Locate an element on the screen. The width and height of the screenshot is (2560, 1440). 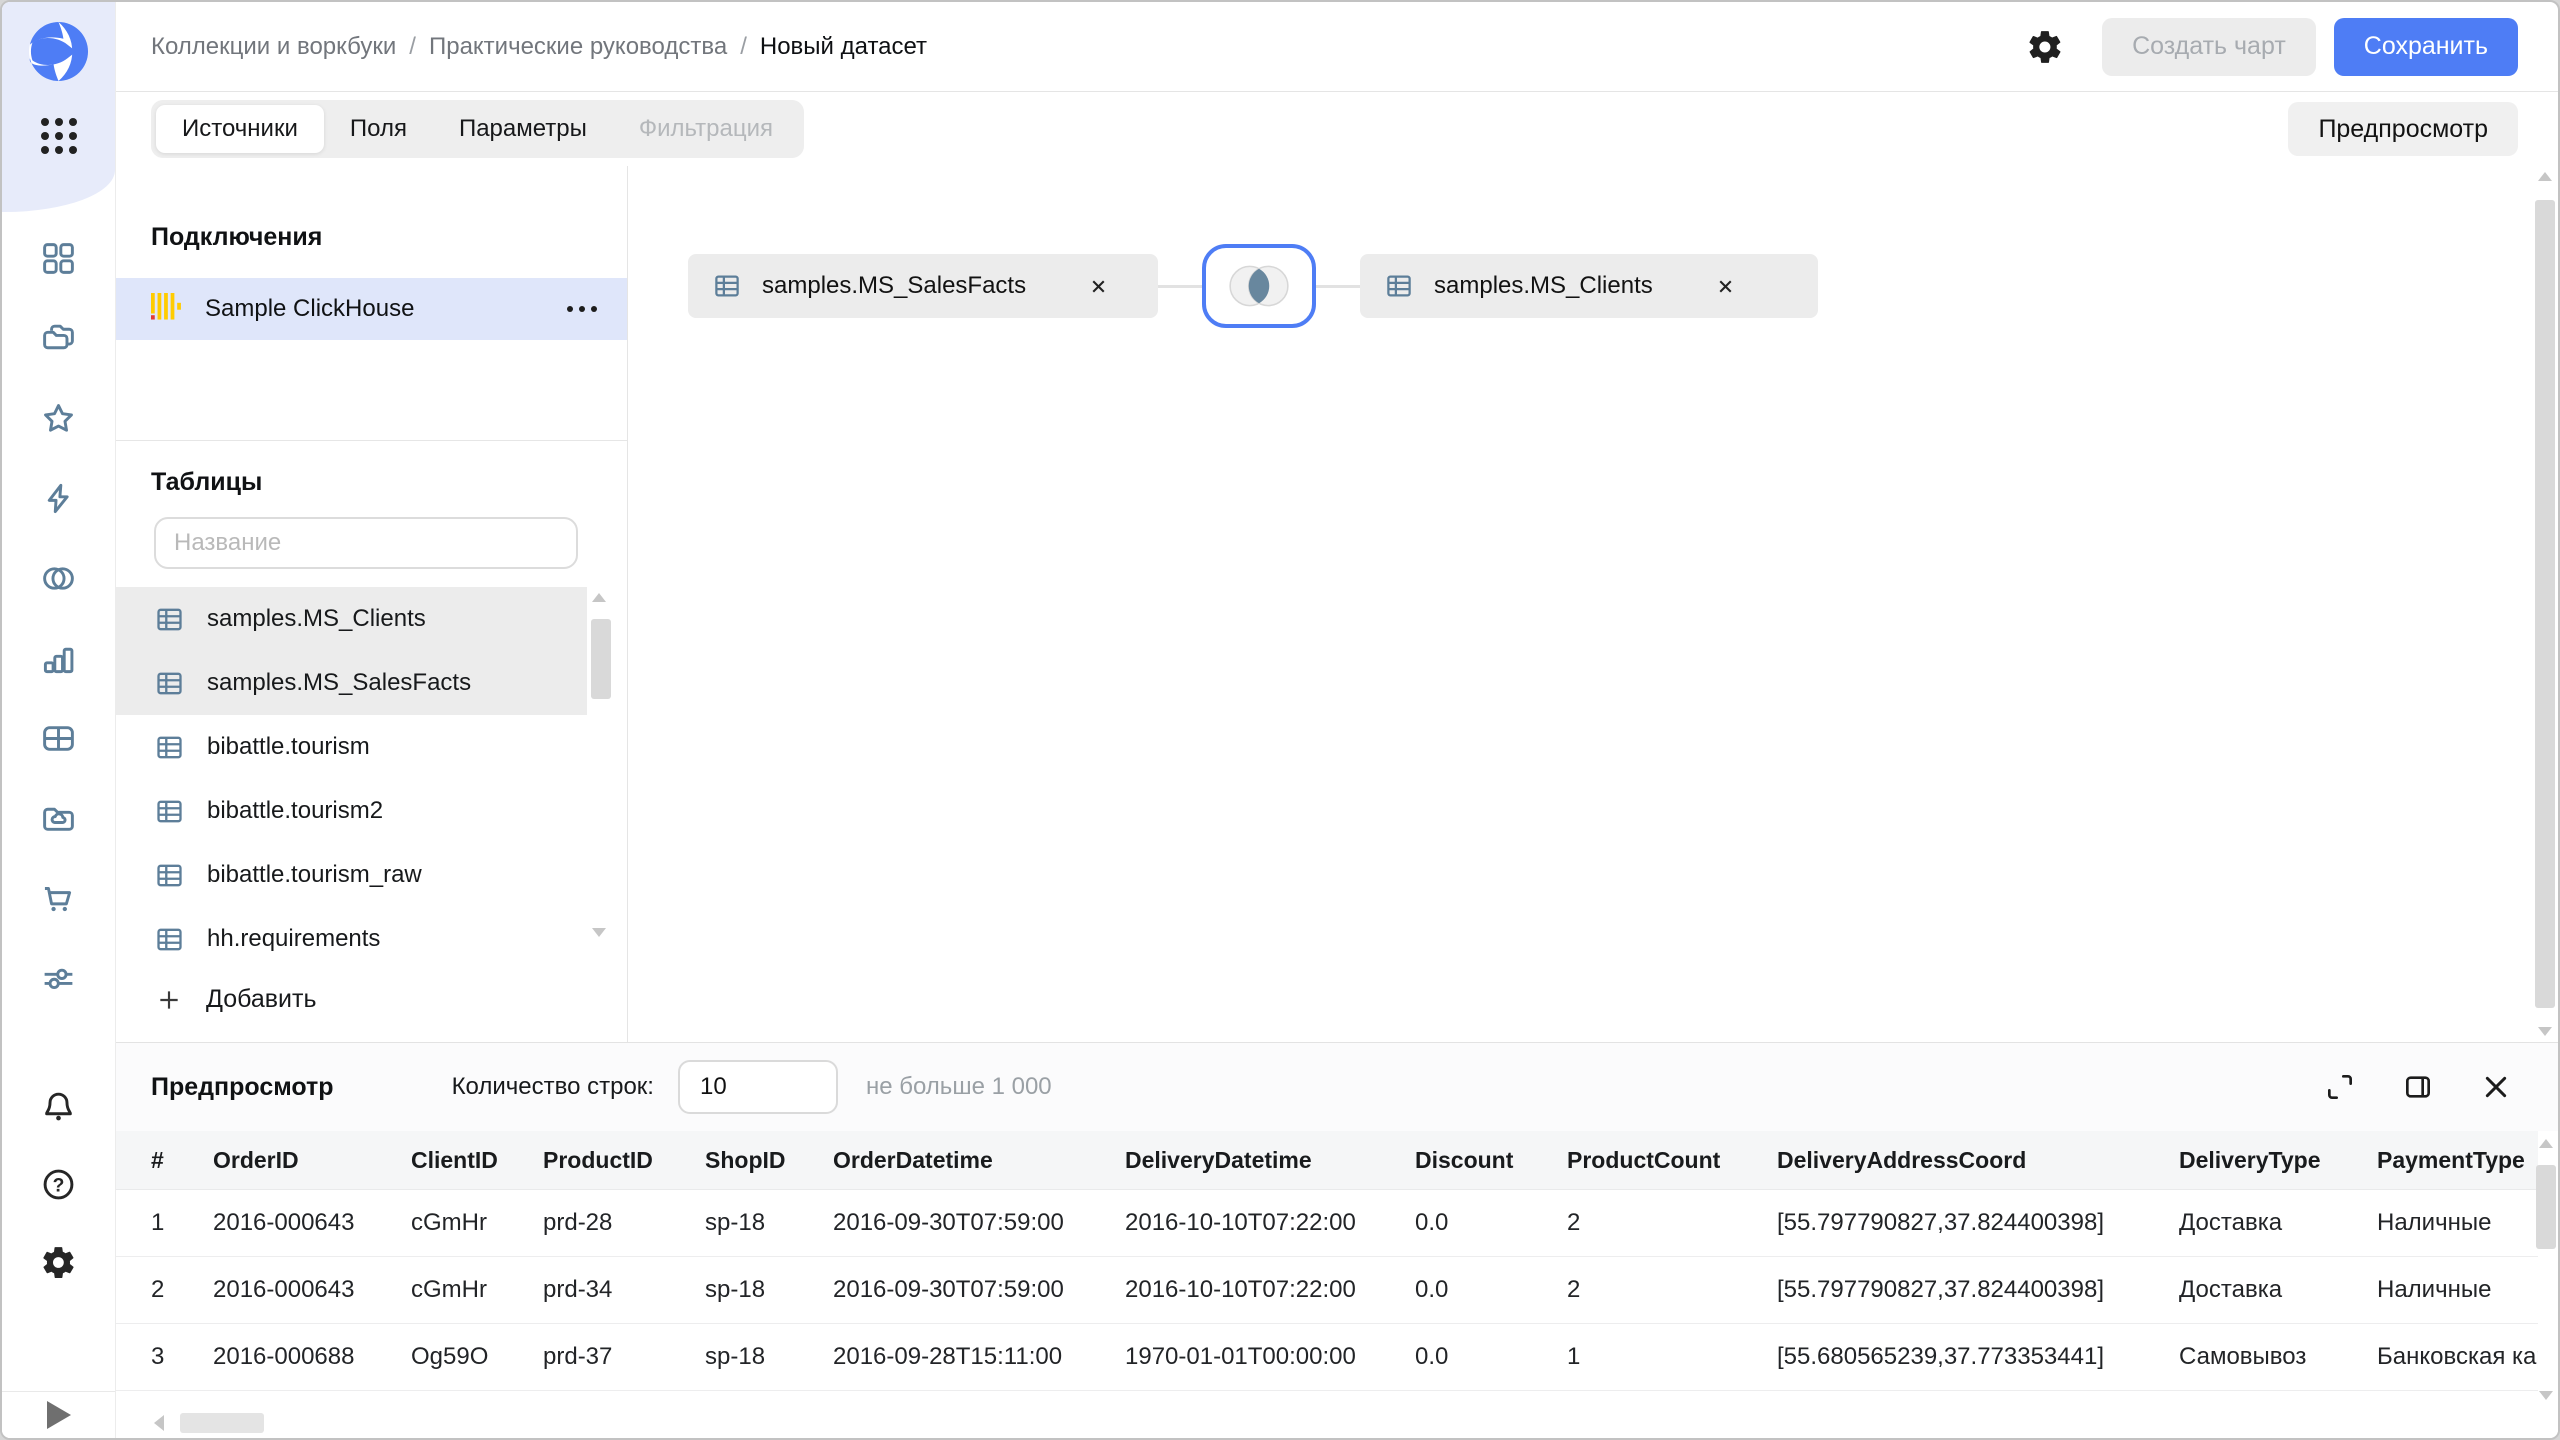
marketplace-cart-icon is located at coordinates (58, 898).